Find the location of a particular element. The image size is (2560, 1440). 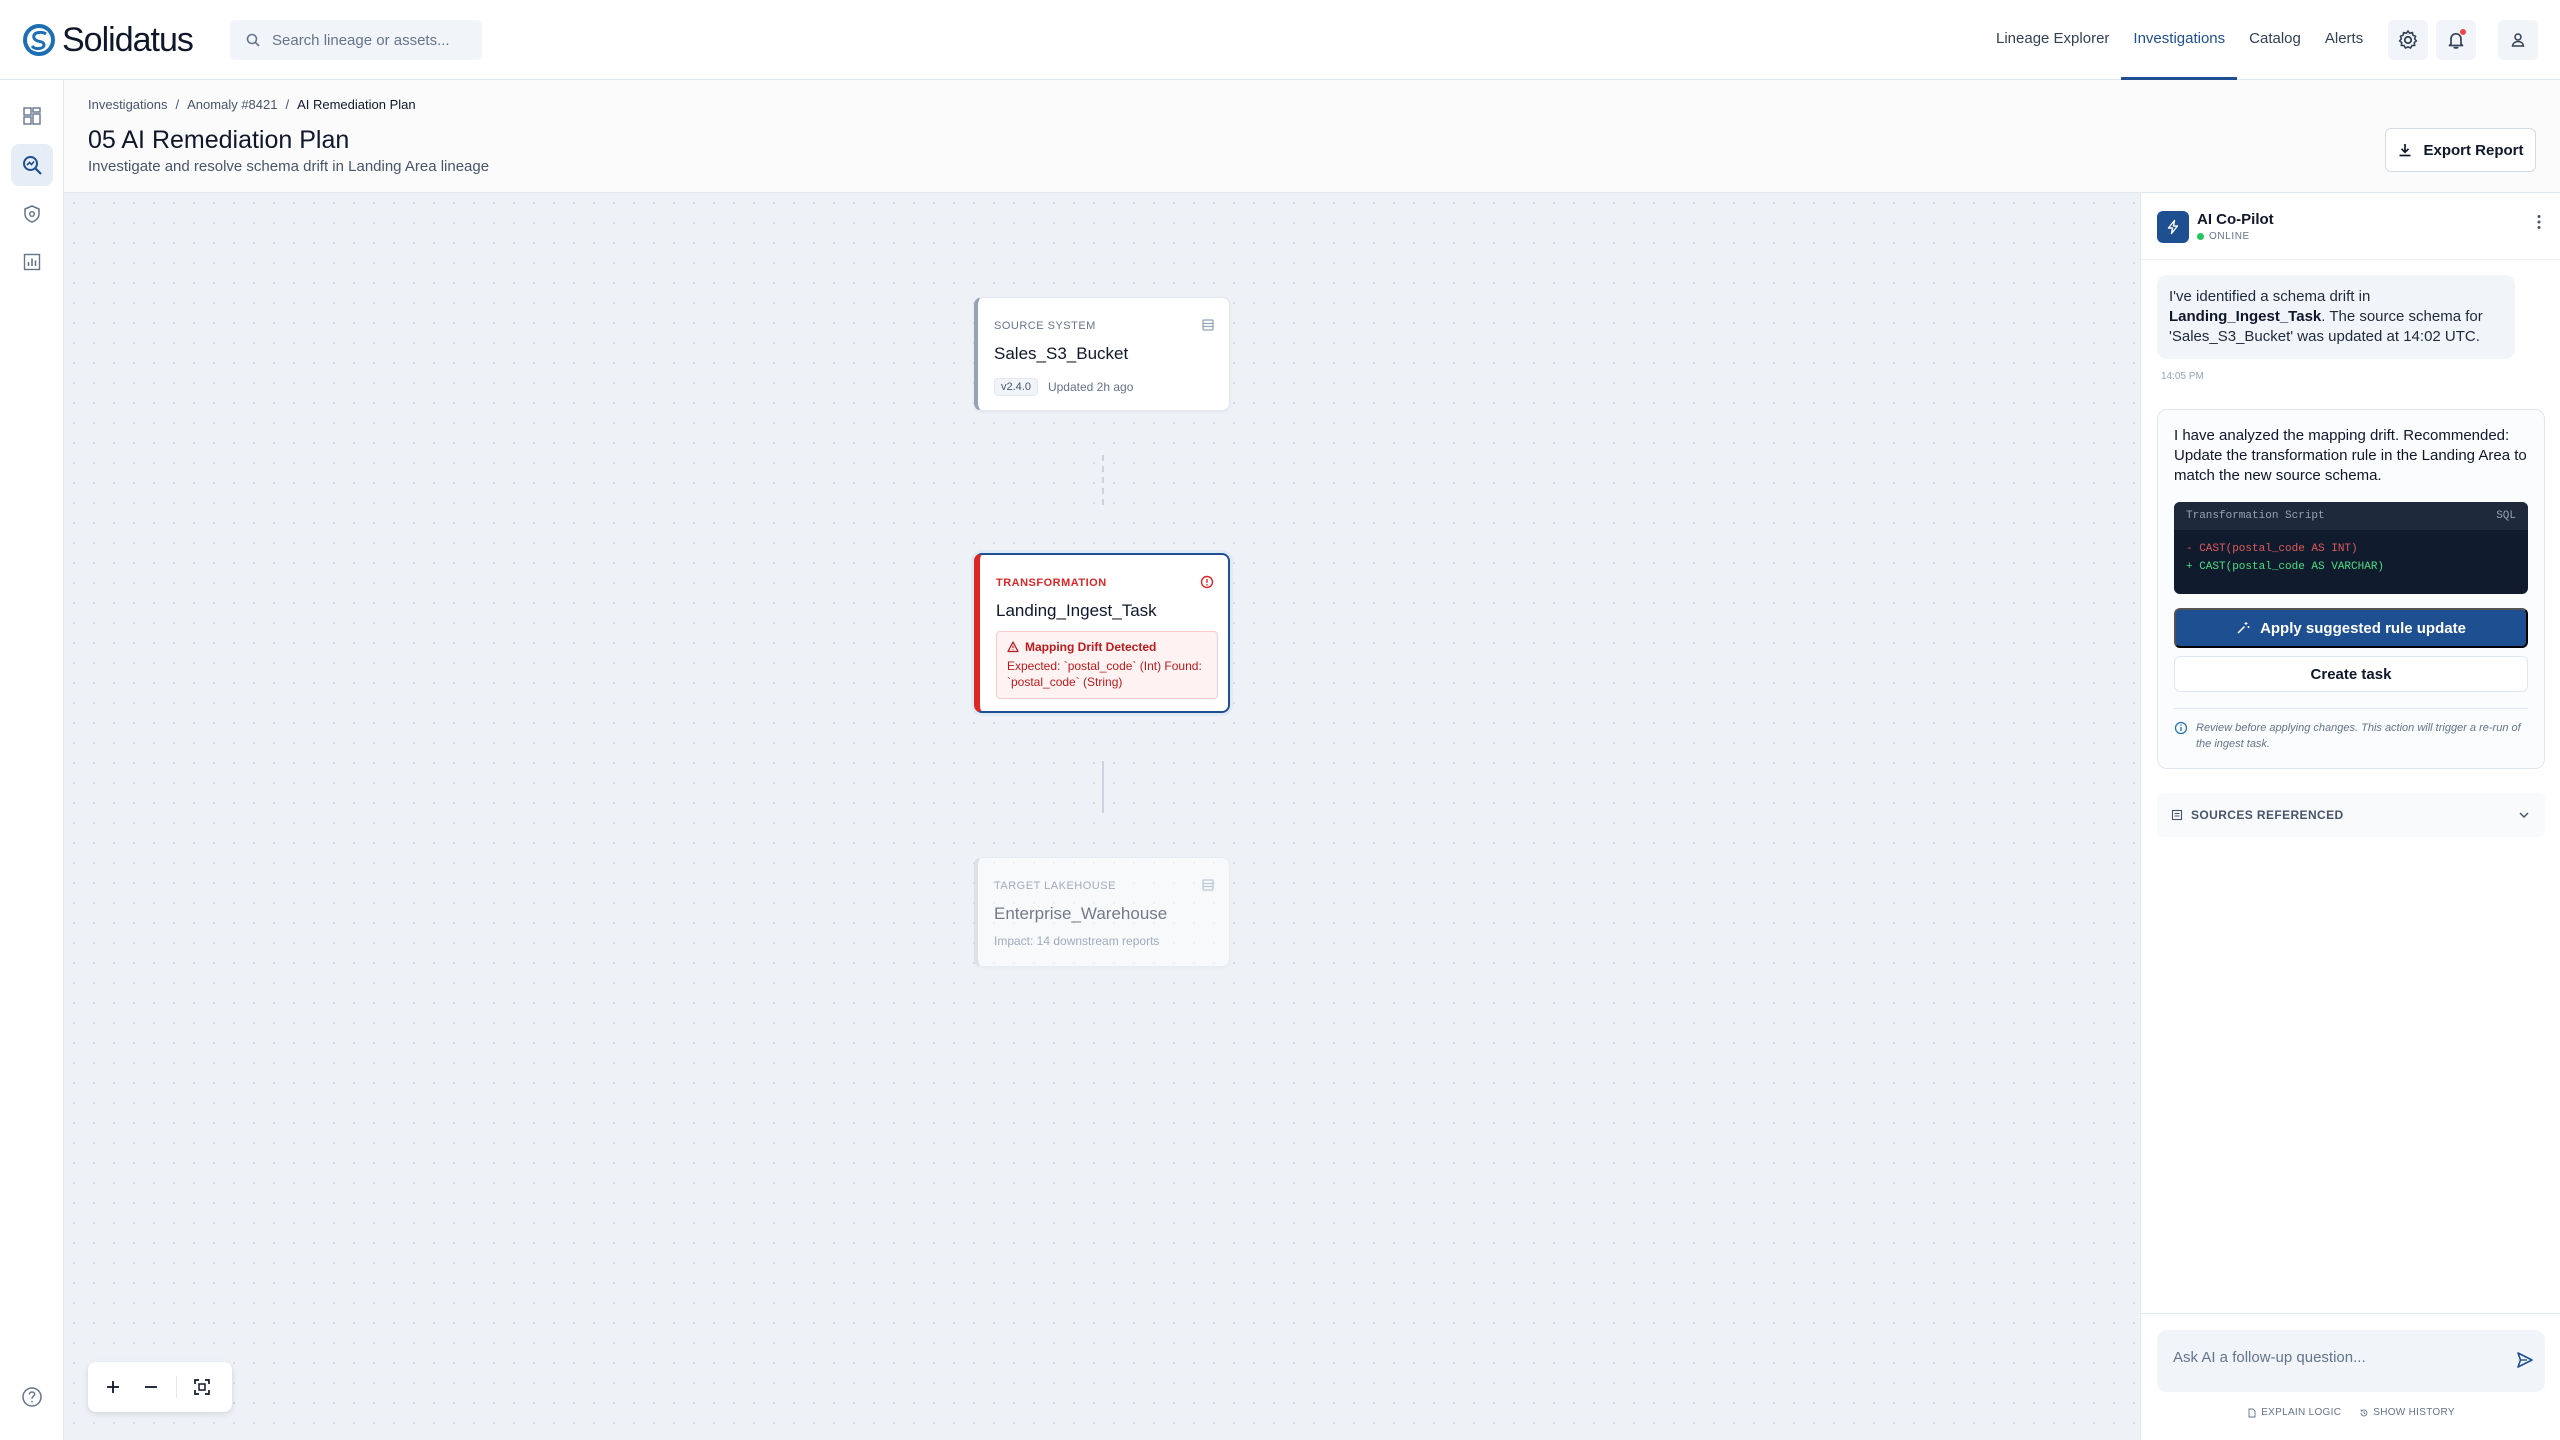

info-icon is located at coordinates (2181, 728).